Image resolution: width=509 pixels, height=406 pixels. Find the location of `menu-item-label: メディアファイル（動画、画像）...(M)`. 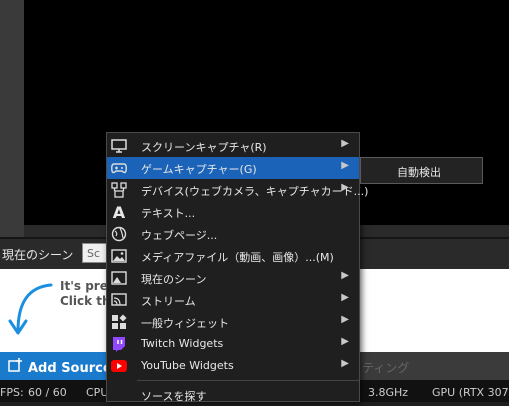

menu-item-label: メディアファイル（動画、画像）...(M) is located at coordinates (237, 257).